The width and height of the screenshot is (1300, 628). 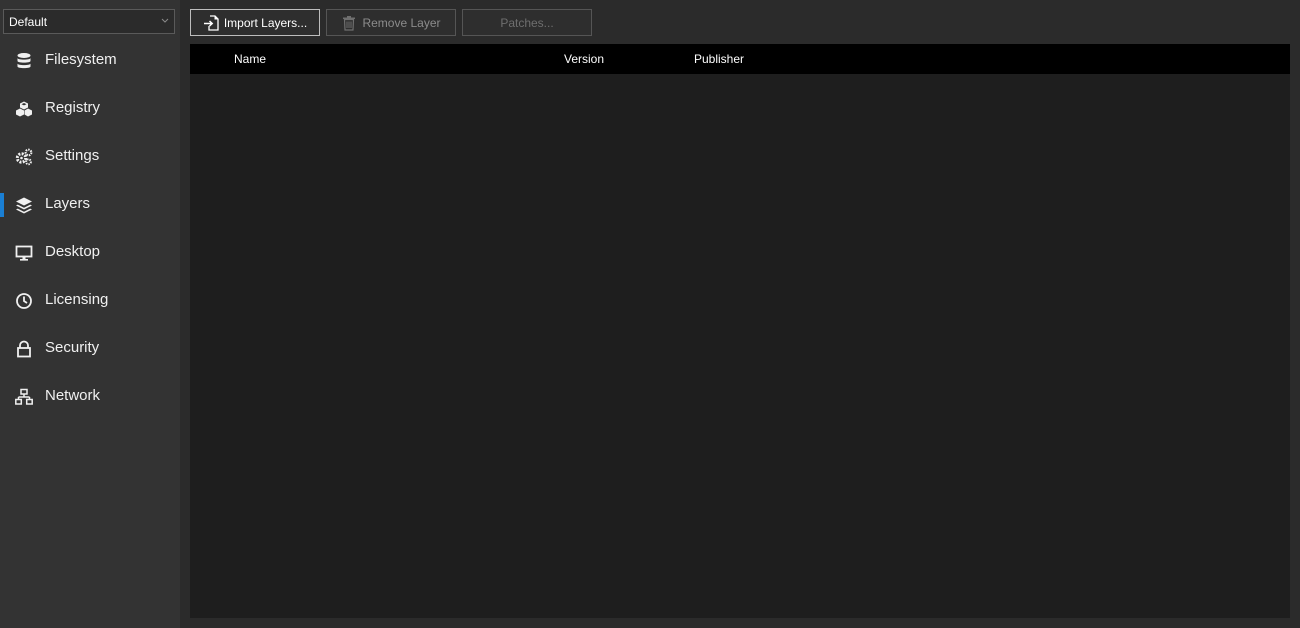 I want to click on registry-icon, so click(x=24, y=109).